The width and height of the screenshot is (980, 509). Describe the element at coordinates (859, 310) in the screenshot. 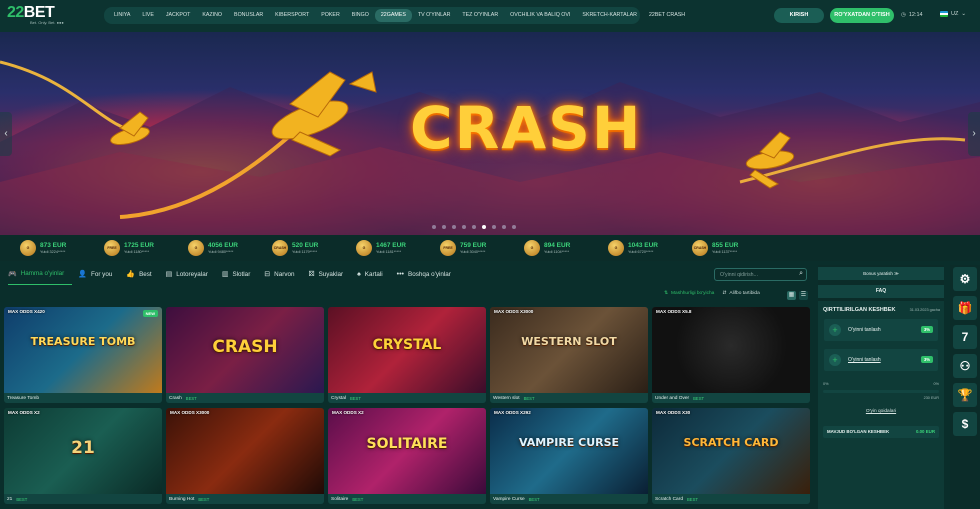

I see `cashback-title: QIRTTILIRILGAN KESHBEK` at that location.